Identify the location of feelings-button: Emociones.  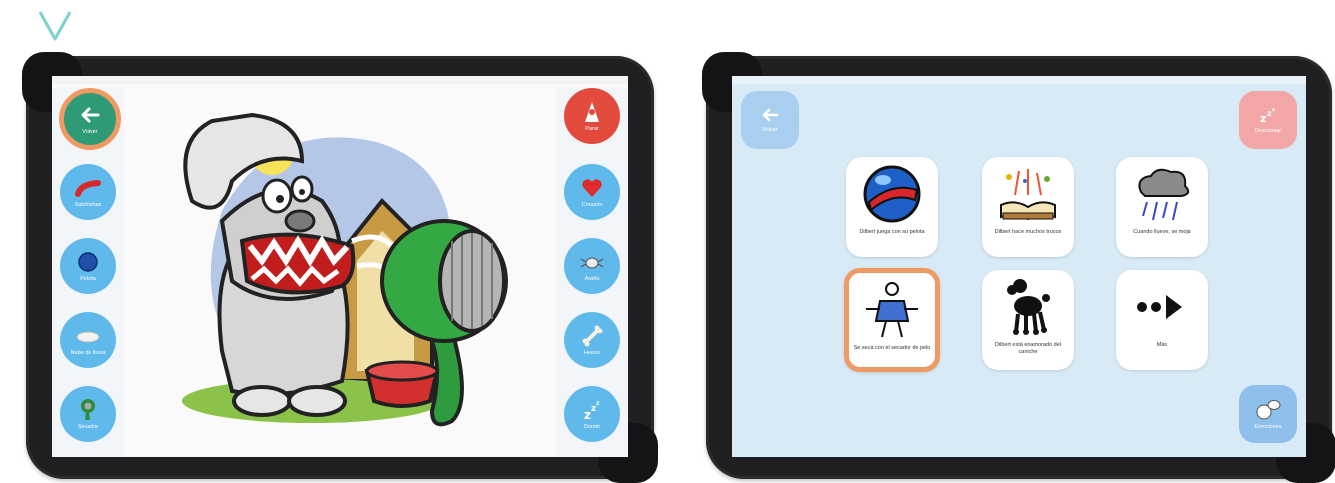
(1268, 414).